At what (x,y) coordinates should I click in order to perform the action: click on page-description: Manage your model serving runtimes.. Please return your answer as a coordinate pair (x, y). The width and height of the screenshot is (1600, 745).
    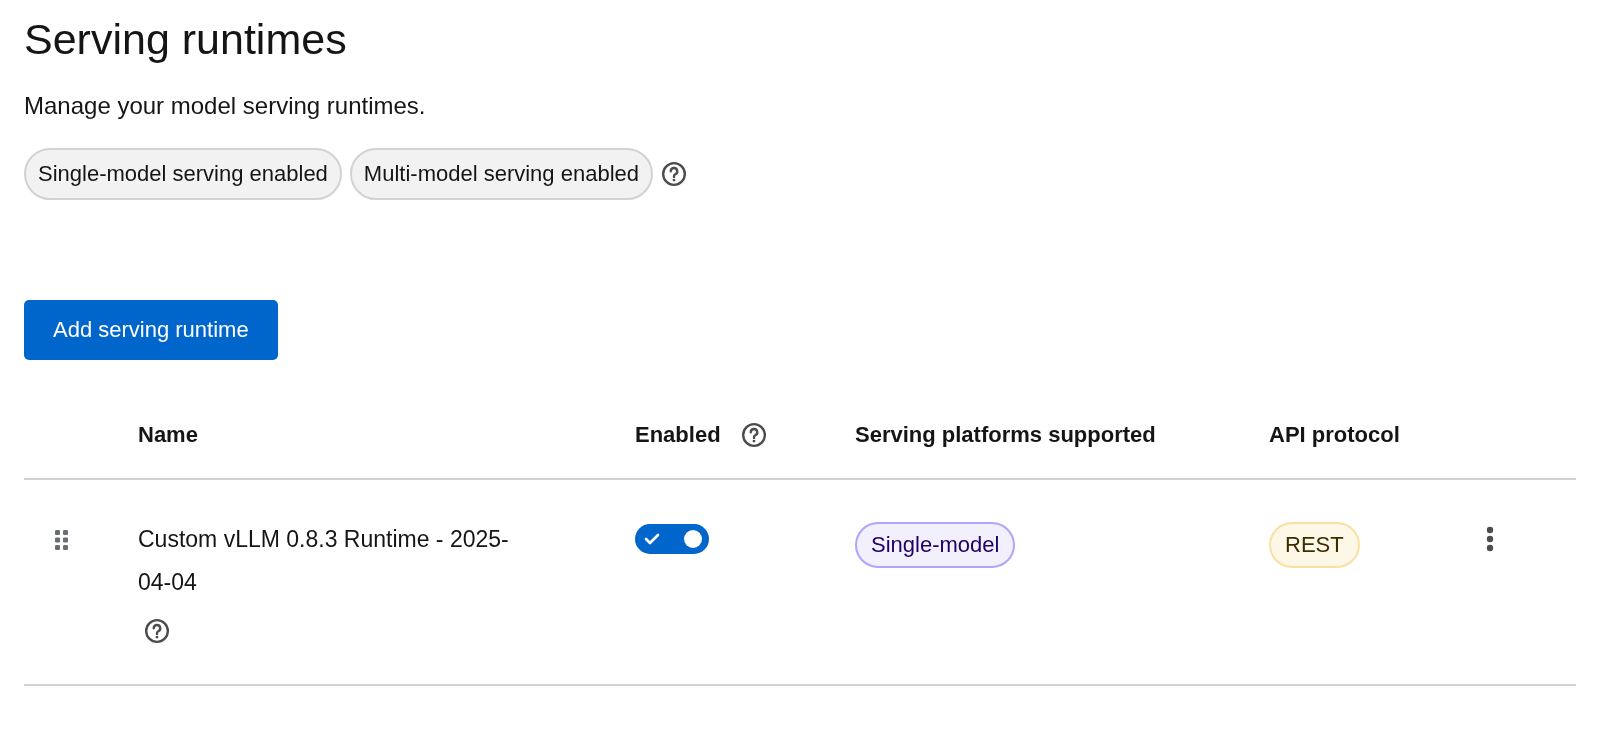
    Looking at the image, I should click on (225, 105).